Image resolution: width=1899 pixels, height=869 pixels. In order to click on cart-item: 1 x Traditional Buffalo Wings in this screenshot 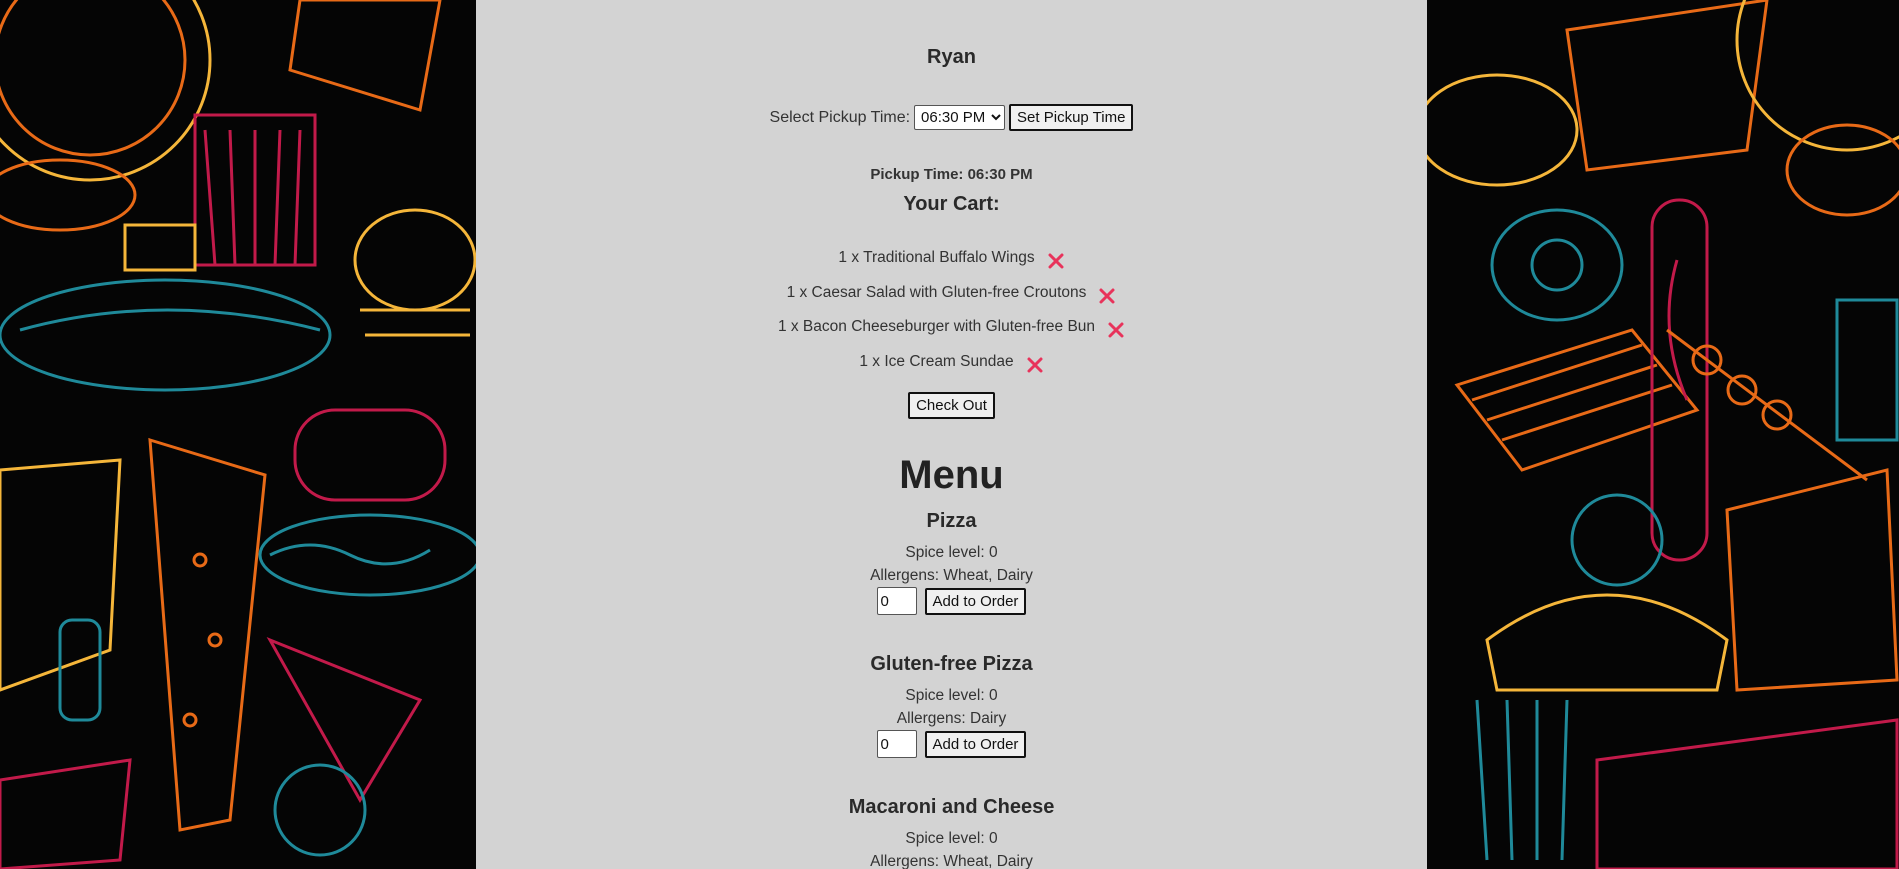, I will do `click(951, 266)`.